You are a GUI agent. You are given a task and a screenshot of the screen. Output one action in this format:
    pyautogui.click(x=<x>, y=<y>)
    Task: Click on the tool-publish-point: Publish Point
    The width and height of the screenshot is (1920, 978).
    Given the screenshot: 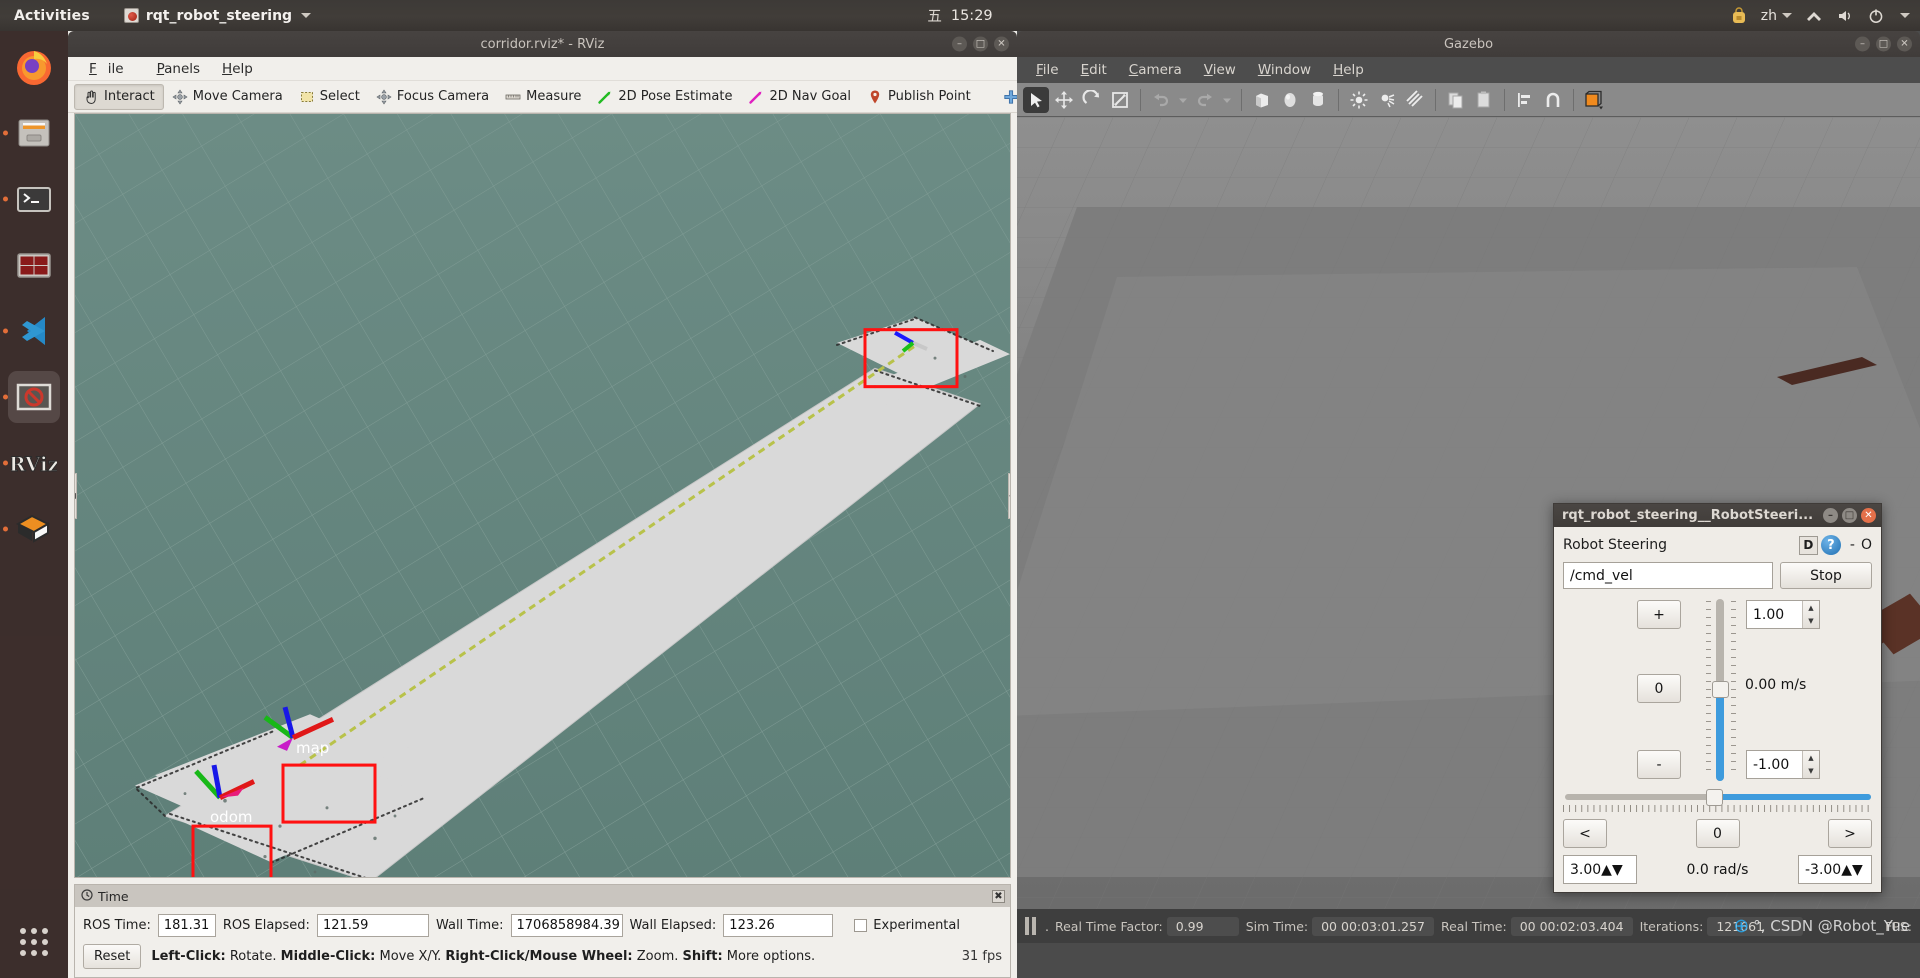 What is the action you would take?
    pyautogui.click(x=919, y=97)
    